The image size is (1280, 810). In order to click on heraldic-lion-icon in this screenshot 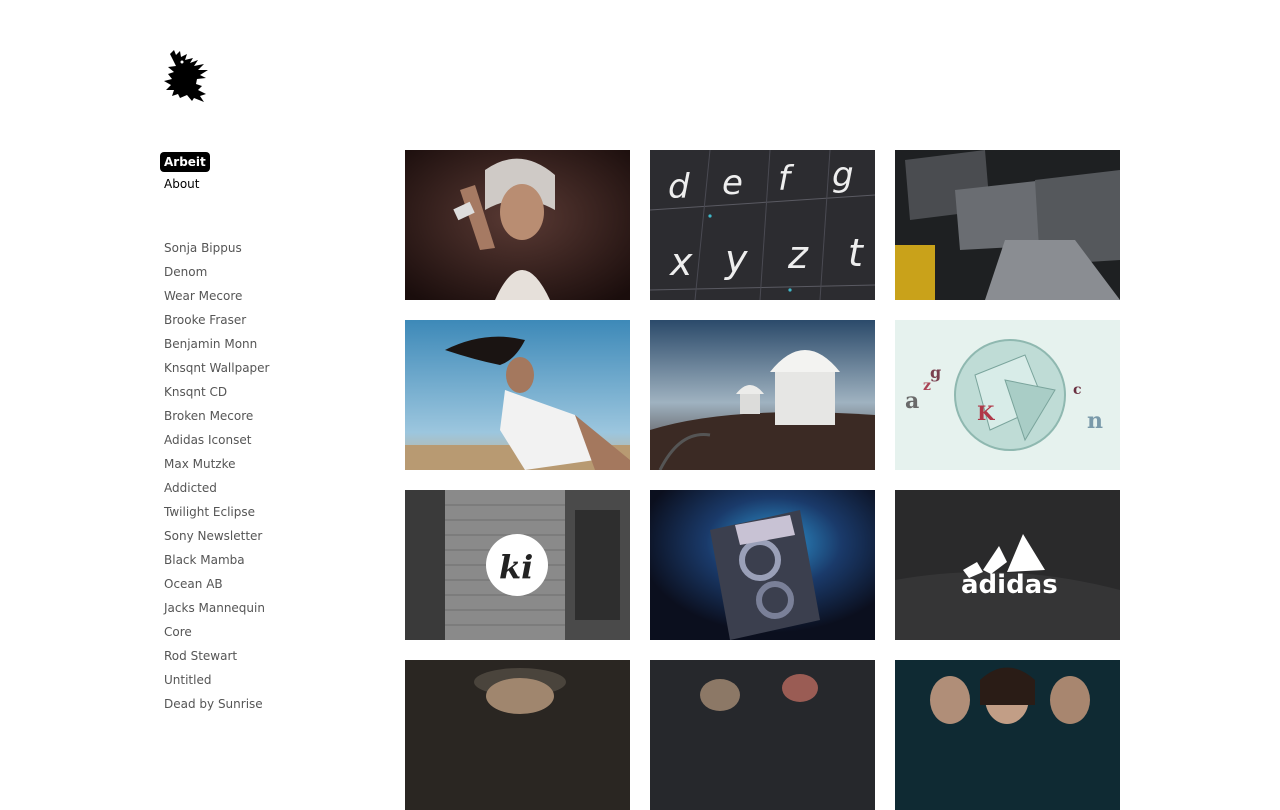, I will do `click(186, 76)`.